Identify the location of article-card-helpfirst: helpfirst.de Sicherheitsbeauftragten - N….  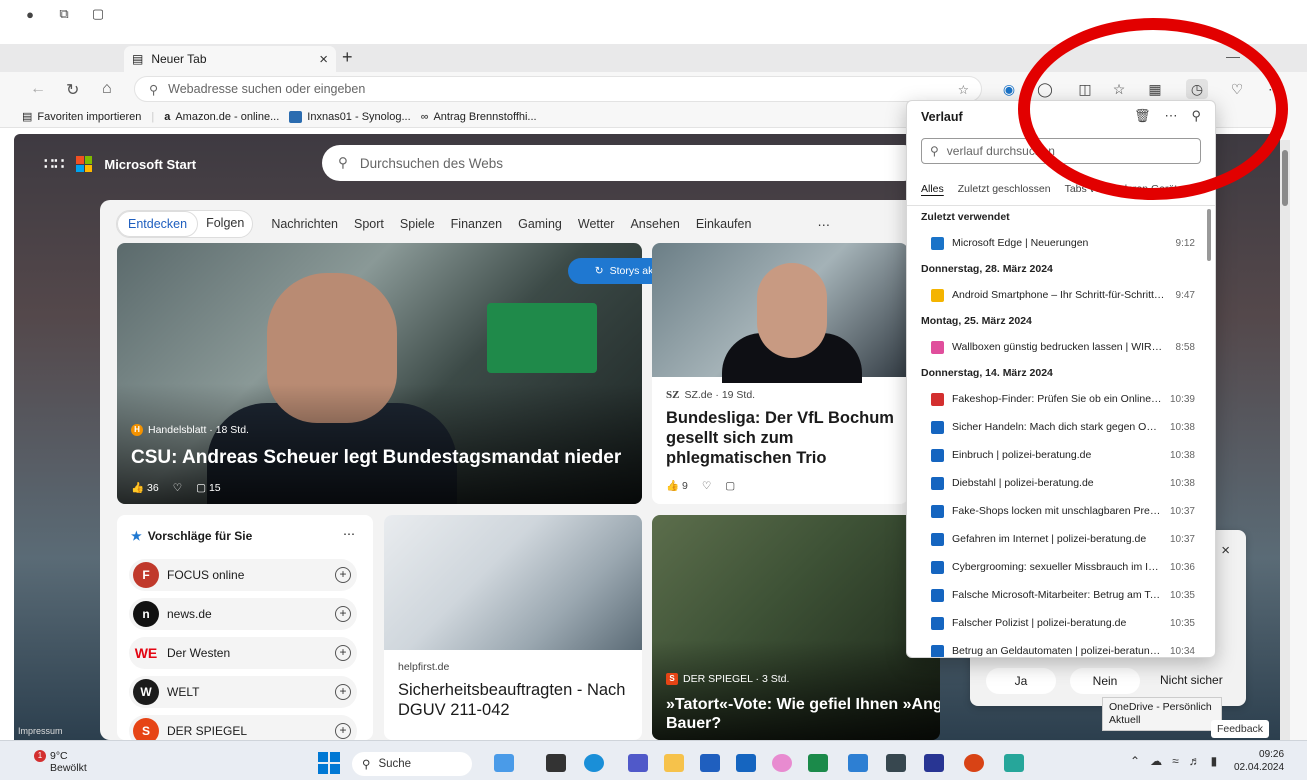
(513, 627).